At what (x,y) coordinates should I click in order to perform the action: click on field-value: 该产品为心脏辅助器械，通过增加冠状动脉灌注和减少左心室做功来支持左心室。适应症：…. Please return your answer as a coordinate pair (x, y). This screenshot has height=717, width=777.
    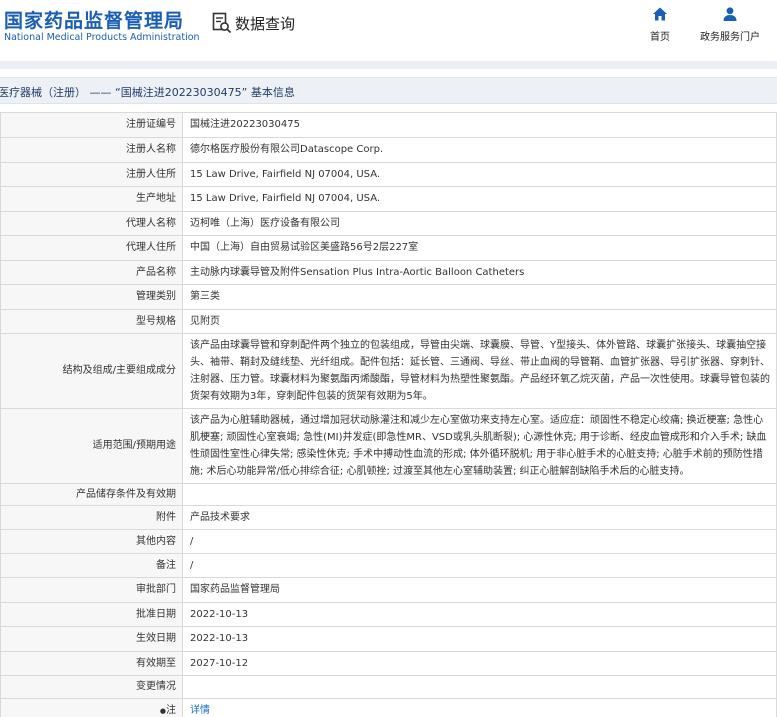
    Looking at the image, I should click on (479, 446).